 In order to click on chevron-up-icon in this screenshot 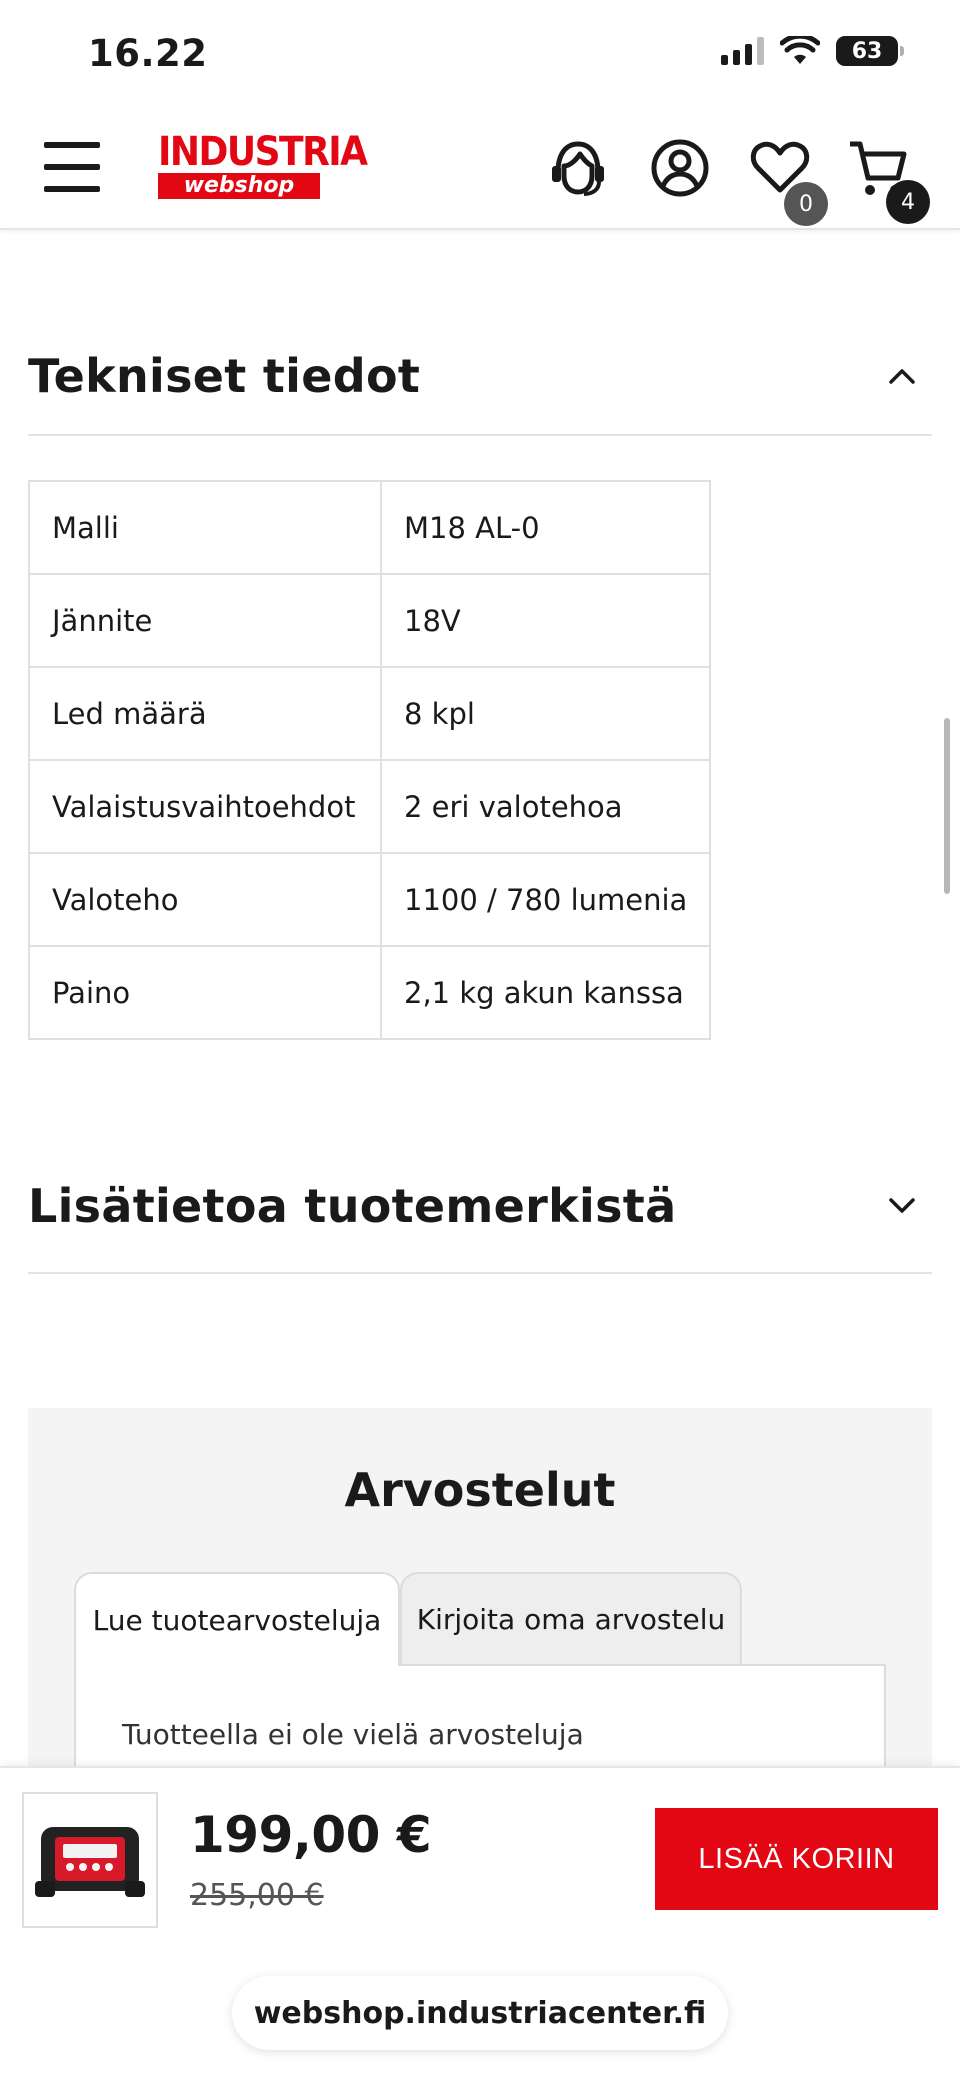, I will do `click(902, 376)`.